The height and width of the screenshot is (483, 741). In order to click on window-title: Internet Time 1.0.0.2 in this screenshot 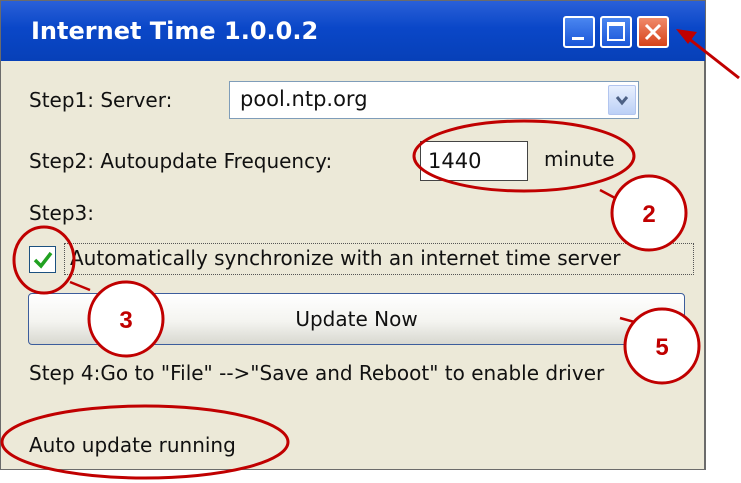, I will do `click(175, 31)`.